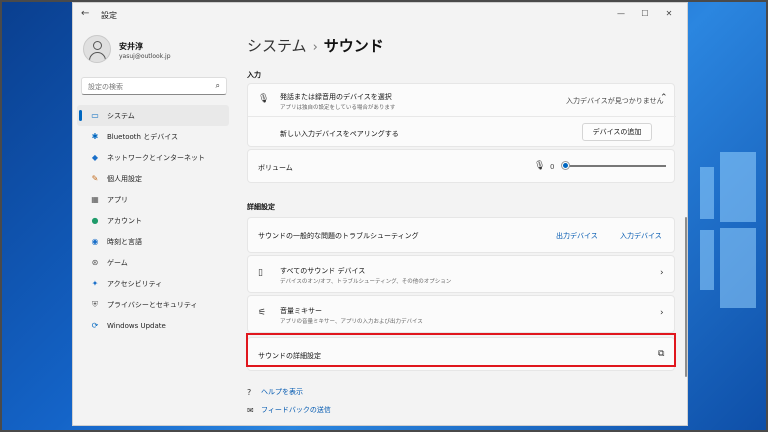  I want to click on sidebar-item-label: ゲーム, so click(117, 262).